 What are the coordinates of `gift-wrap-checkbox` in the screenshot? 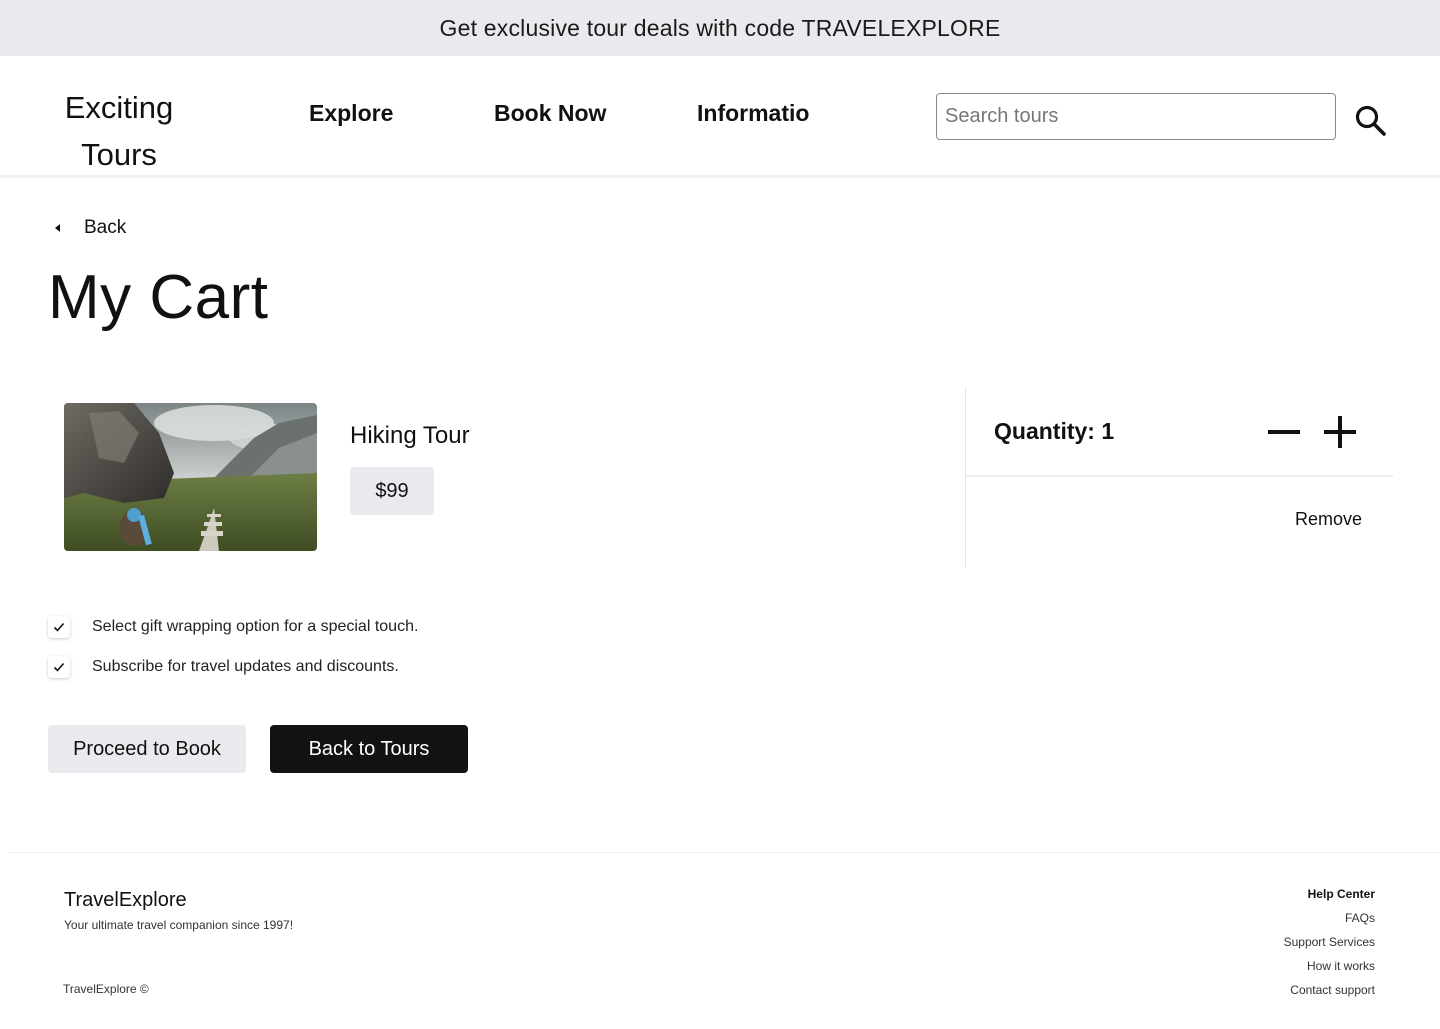 It's located at (59, 627).